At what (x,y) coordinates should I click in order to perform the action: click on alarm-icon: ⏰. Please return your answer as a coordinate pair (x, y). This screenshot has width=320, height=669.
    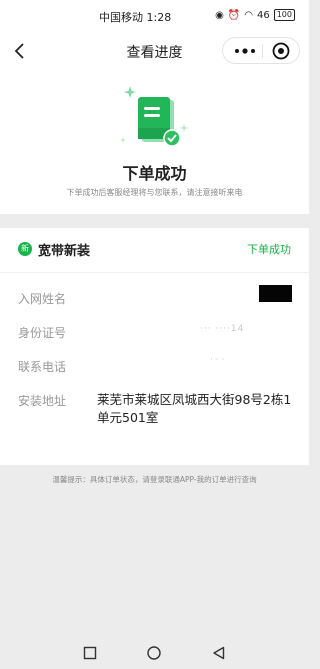
    Looking at the image, I should click on (234, 15).